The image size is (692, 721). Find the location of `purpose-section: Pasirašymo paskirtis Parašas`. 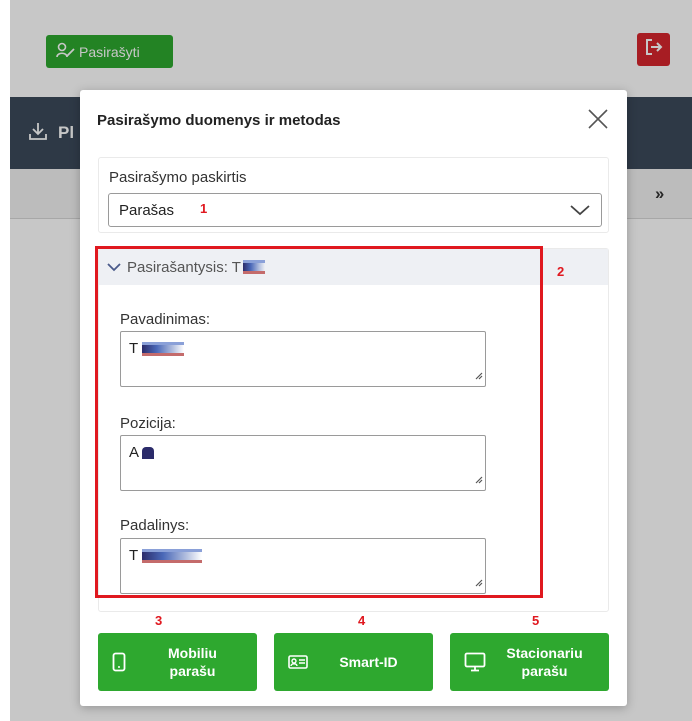

purpose-section: Pasirašymo paskirtis Parašas is located at coordinates (353, 195).